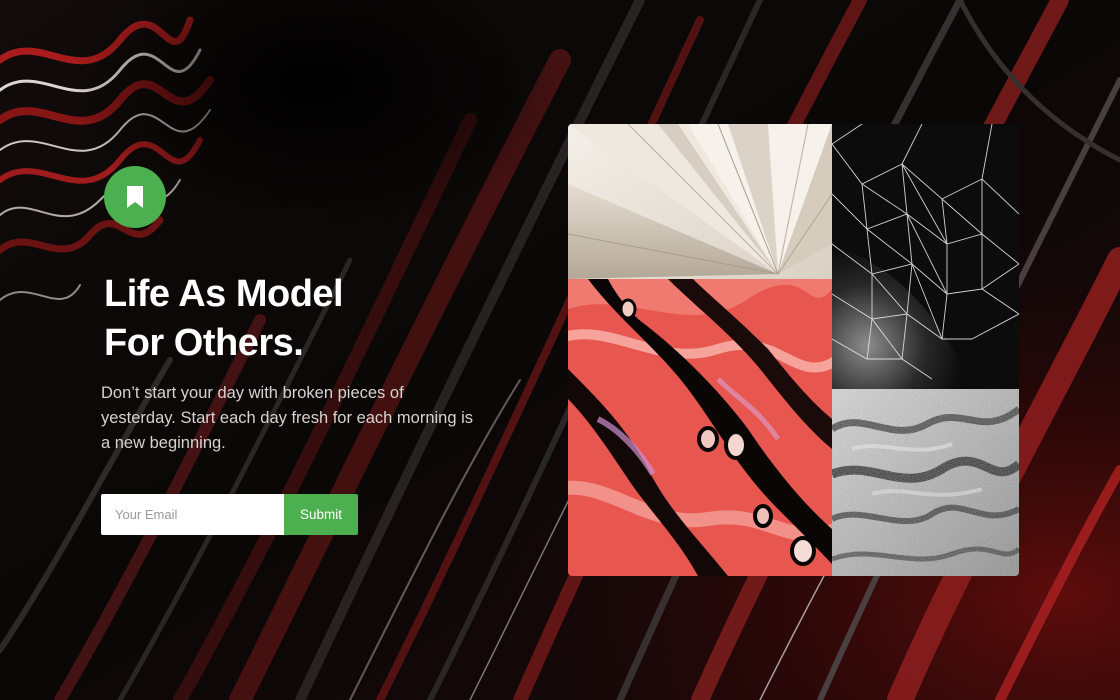  Describe the element at coordinates (925, 256) in the screenshot. I see `wireframe-mesh-image` at that location.